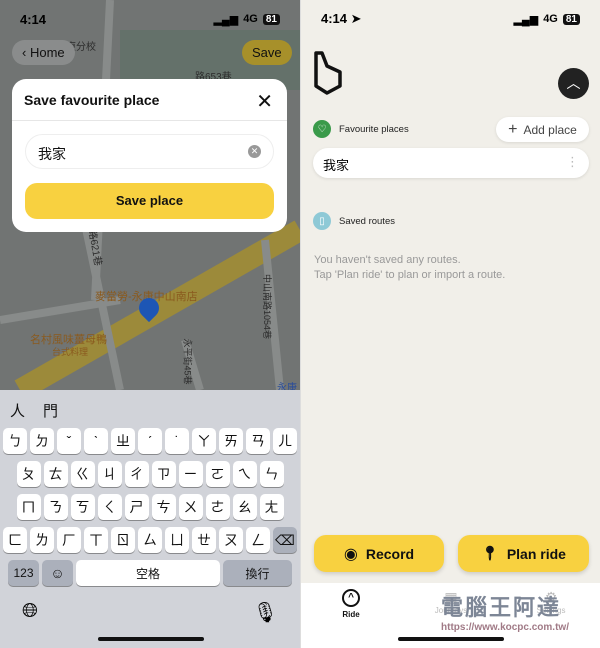 The height and width of the screenshot is (648, 600). I want to click on key: ㄒ, so click(96, 540).